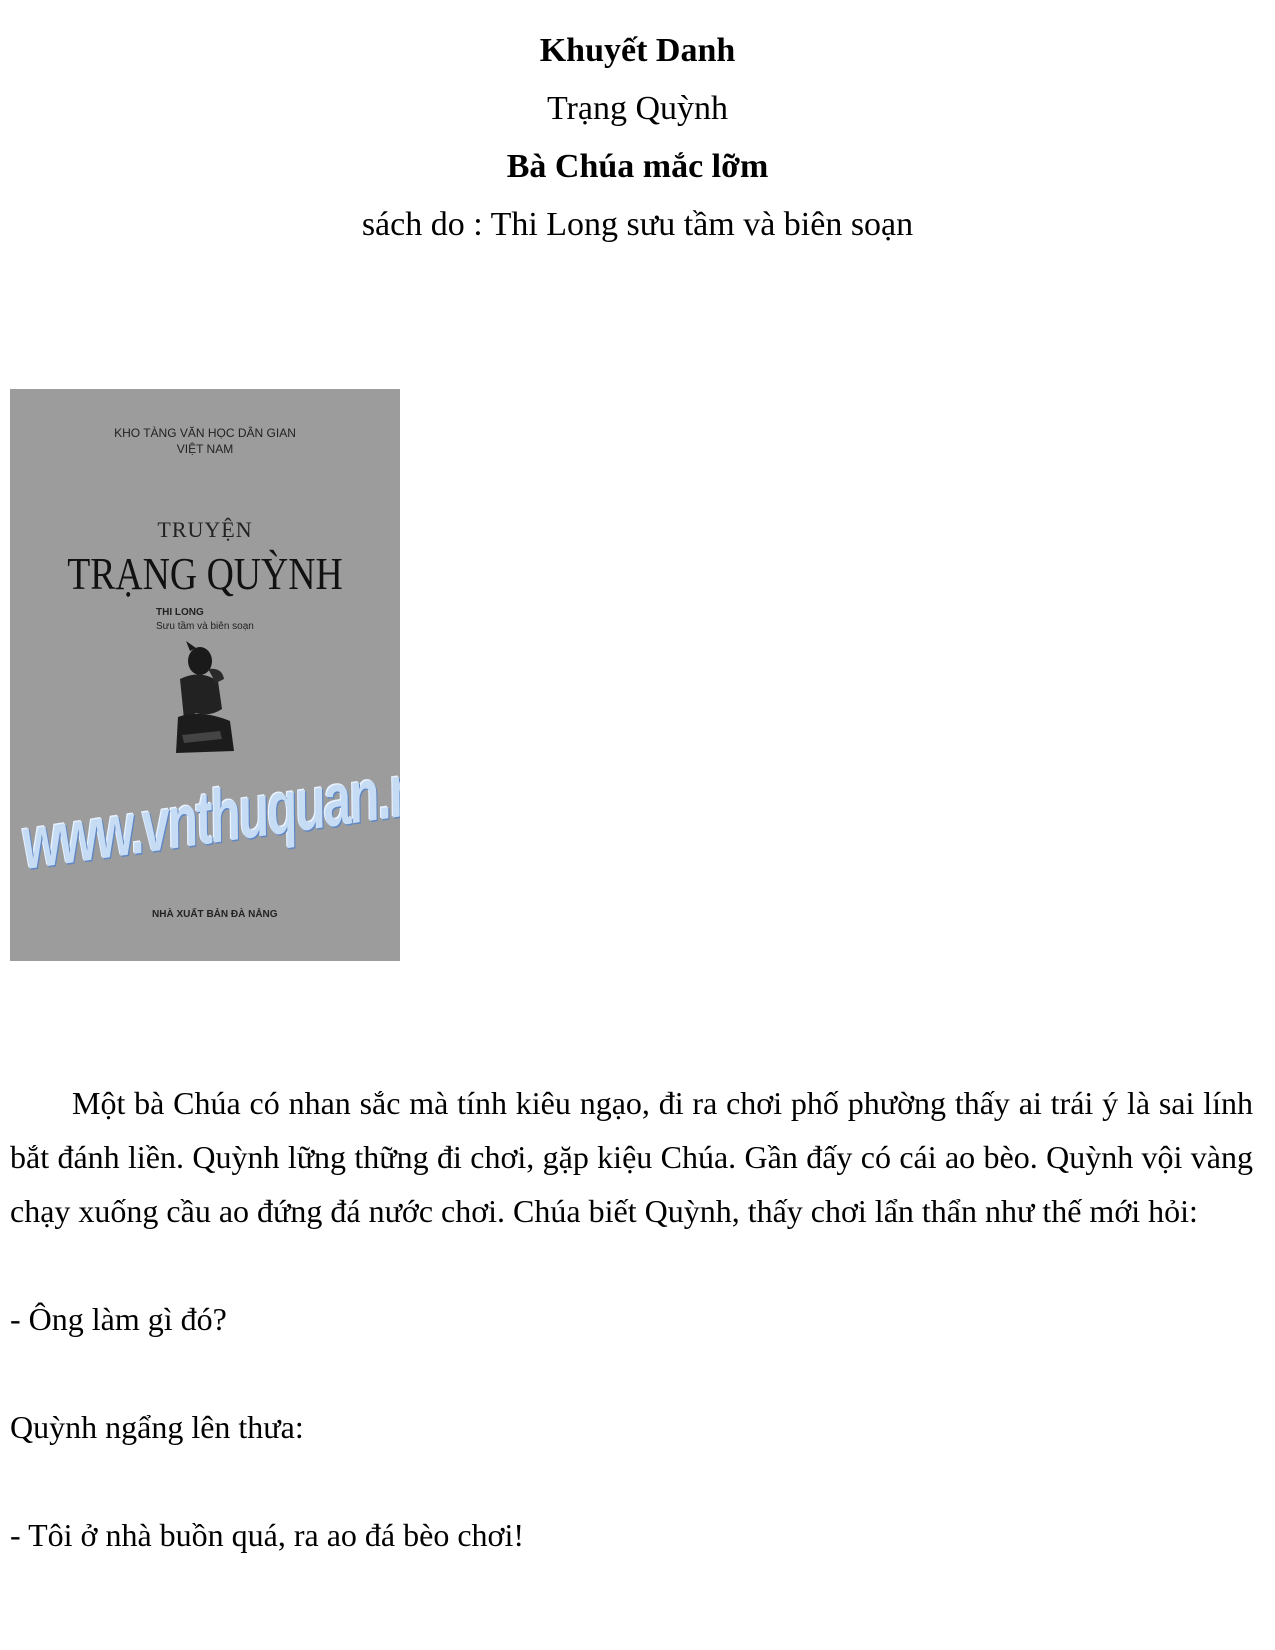 This screenshot has width=1275, height=1650. Describe the element at coordinates (118, 1319) in the screenshot. I see `dialogue-line-question: - Ông làm gì đó?` at that location.